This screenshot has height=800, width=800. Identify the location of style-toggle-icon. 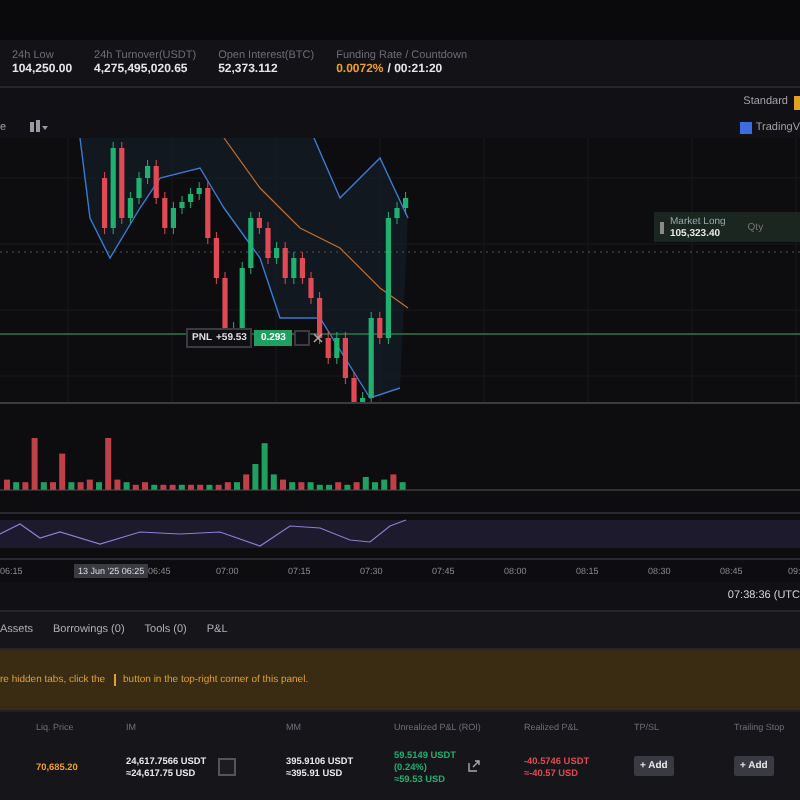
(797, 102).